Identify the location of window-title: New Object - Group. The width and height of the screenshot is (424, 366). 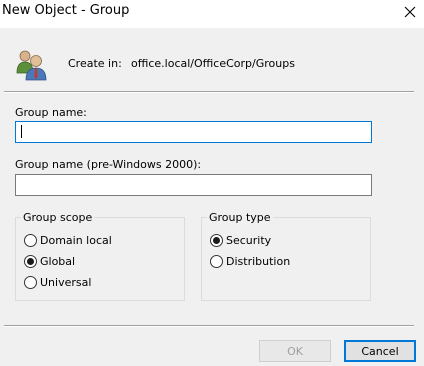
(66, 10).